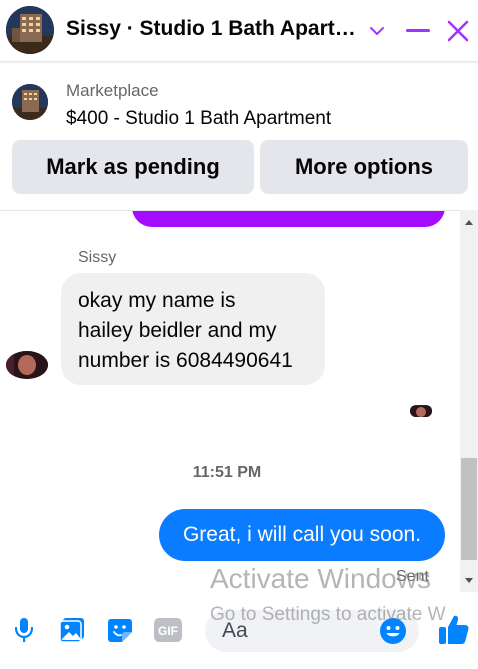 The width and height of the screenshot is (478, 669). I want to click on gif-icon: GIF, so click(168, 630).